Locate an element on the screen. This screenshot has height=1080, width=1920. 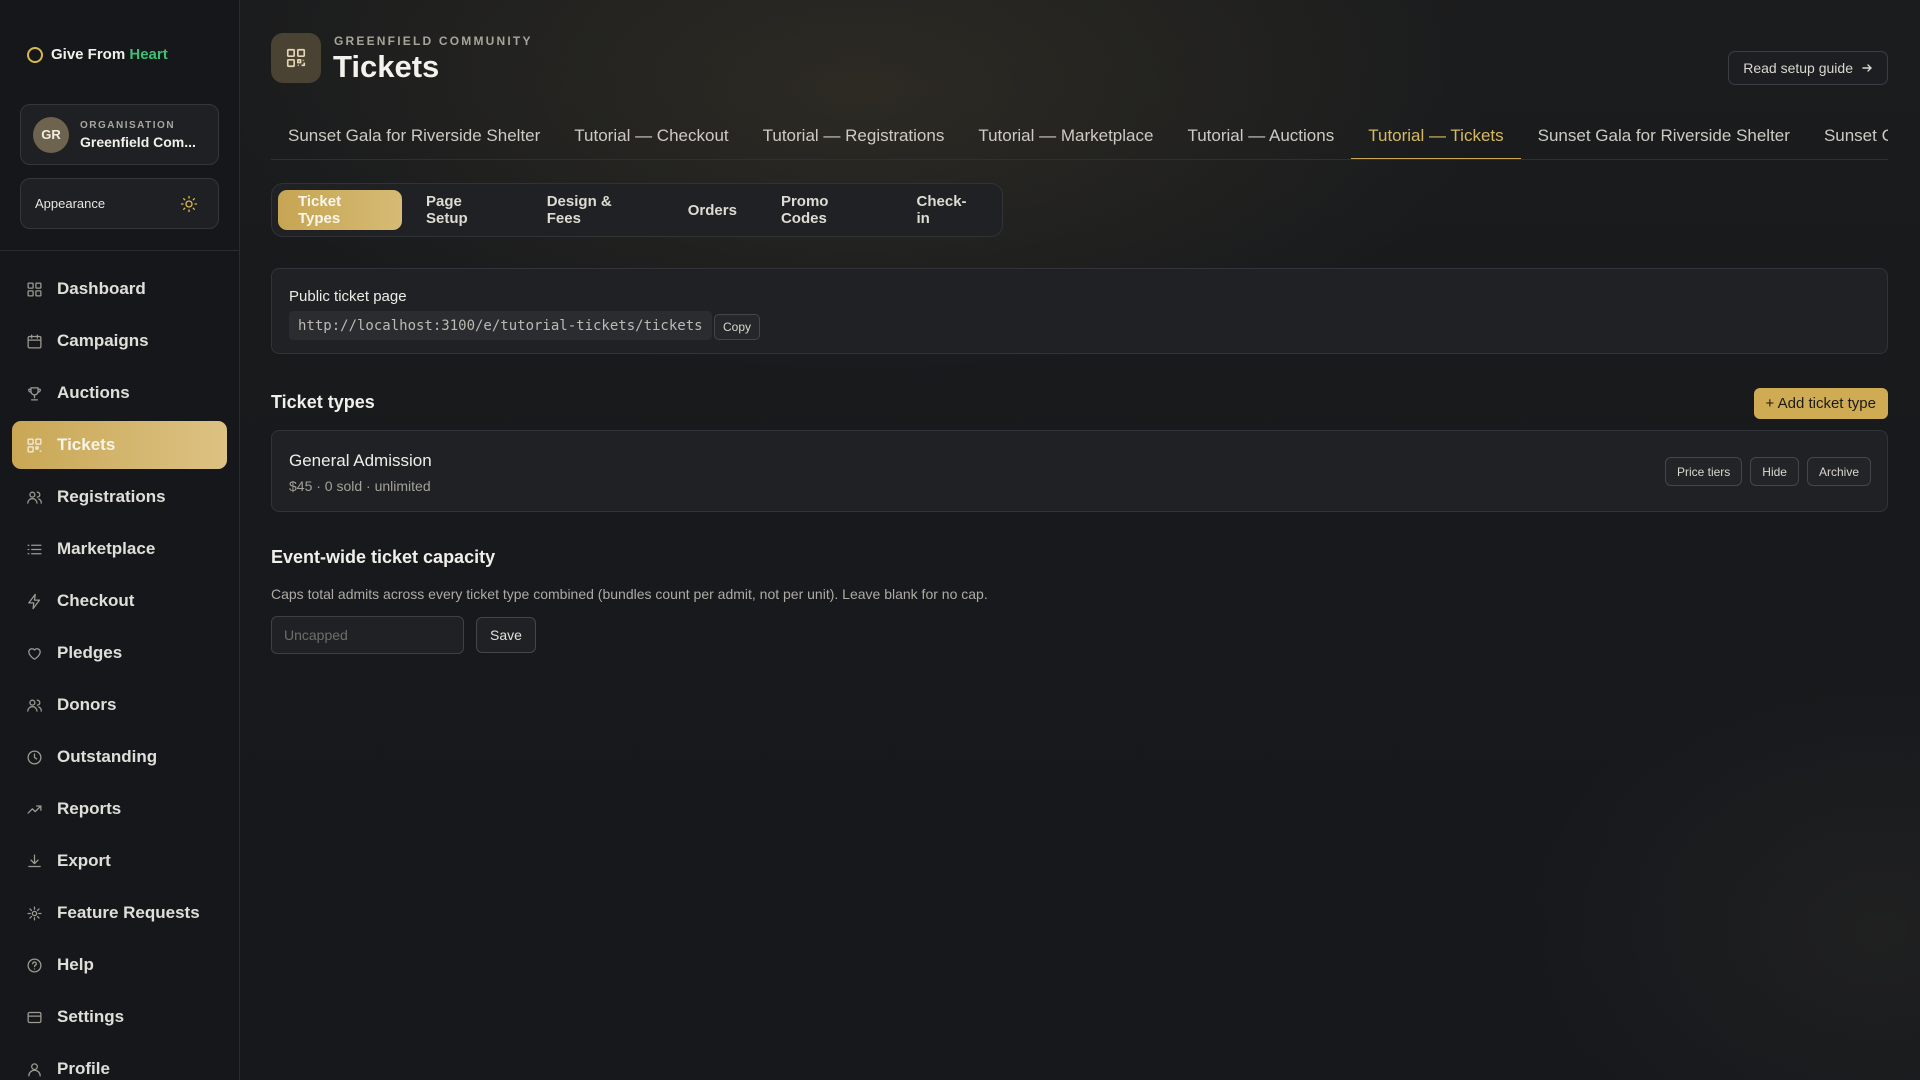
calendar-icon is located at coordinates (34, 341).